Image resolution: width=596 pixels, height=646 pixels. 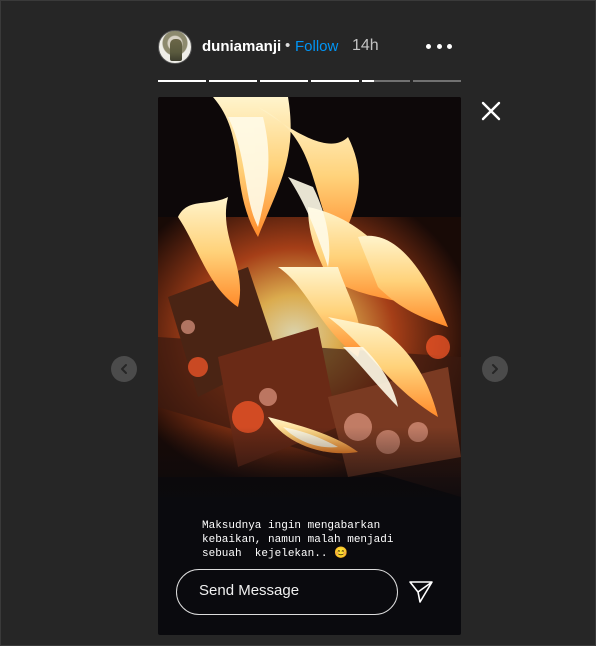 What do you see at coordinates (365, 45) in the screenshot?
I see `time-ago: 14h` at bounding box center [365, 45].